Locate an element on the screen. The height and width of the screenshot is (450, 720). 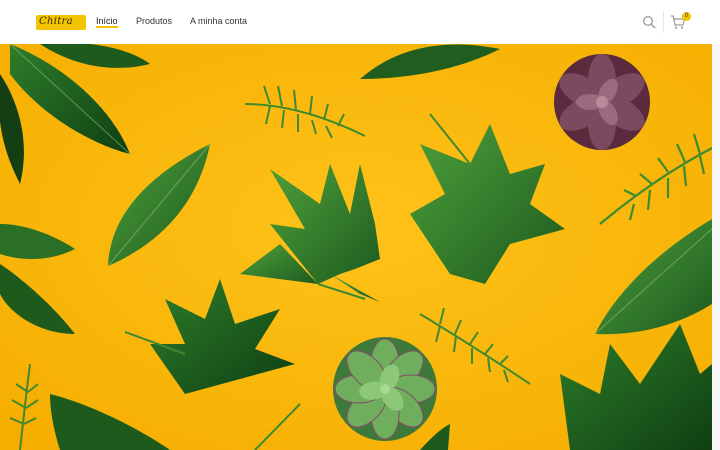
header-divider is located at coordinates (663, 22).